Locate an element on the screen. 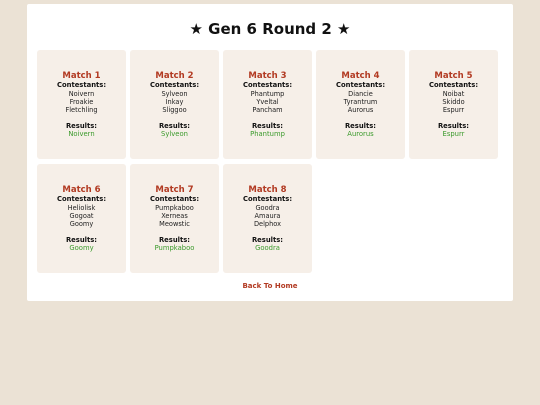 Image resolution: width=540 pixels, height=405 pixels. contestant-name: Heliolisk is located at coordinates (81, 207).